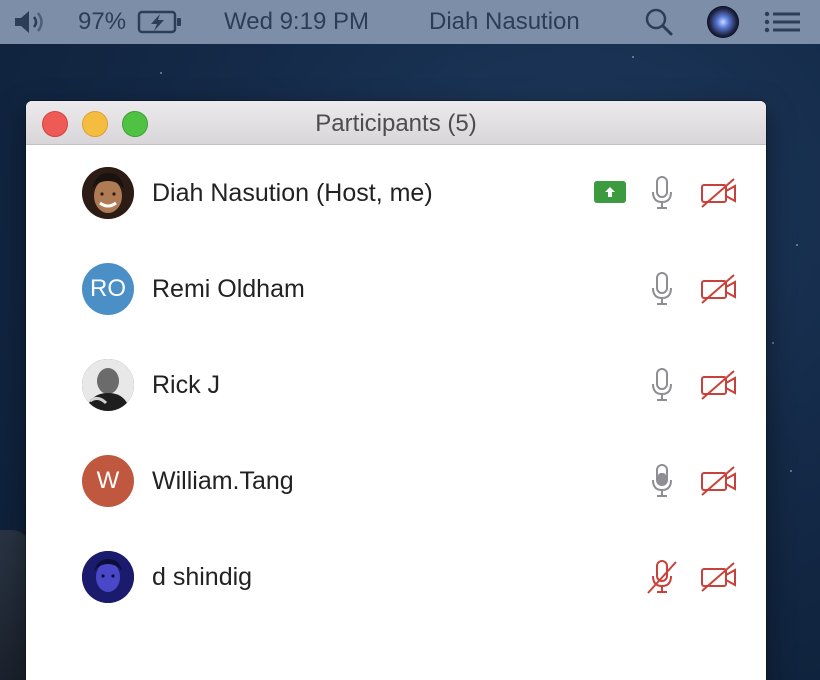  What do you see at coordinates (292, 193) in the screenshot?
I see `participant-name: Diah Nasution (Host, me)` at bounding box center [292, 193].